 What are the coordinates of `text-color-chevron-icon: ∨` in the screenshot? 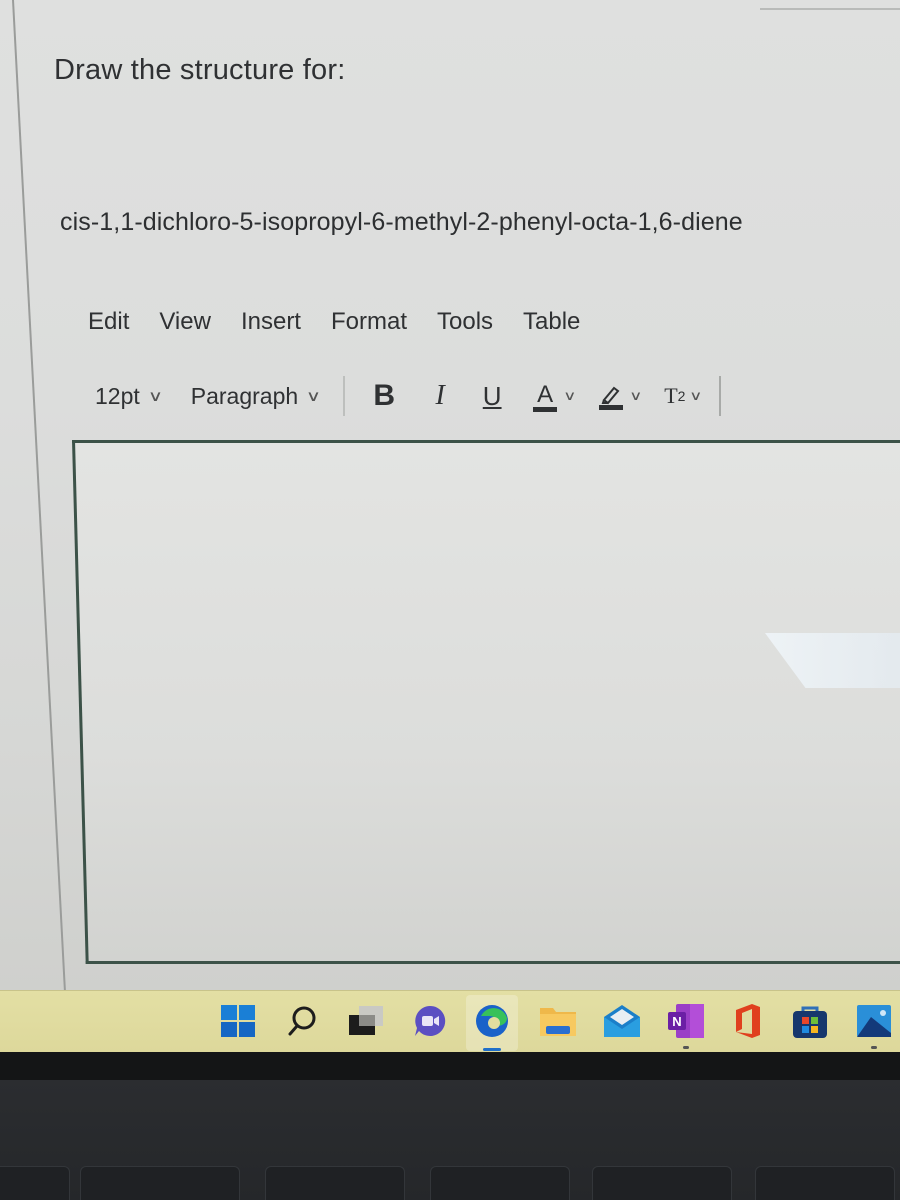 It's located at (569, 396).